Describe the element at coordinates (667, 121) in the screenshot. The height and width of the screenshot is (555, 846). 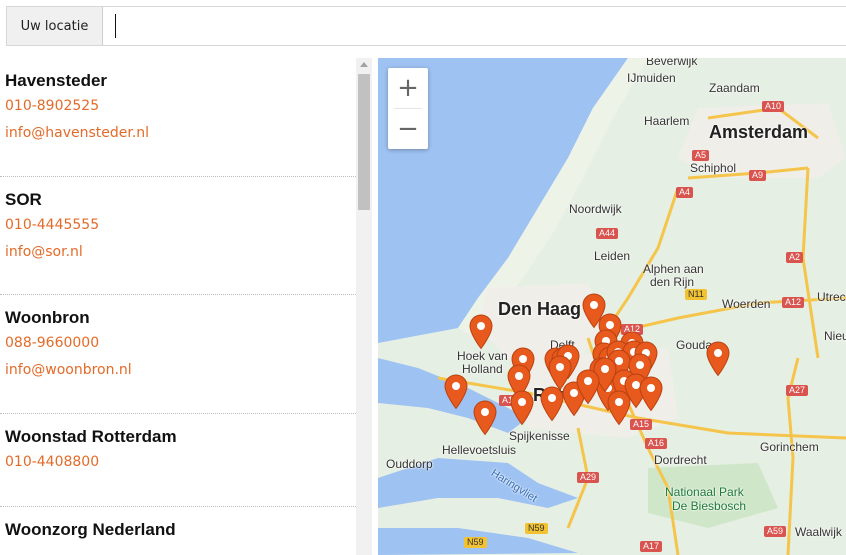
I see `town-label-haarlem: Haarlem` at that location.